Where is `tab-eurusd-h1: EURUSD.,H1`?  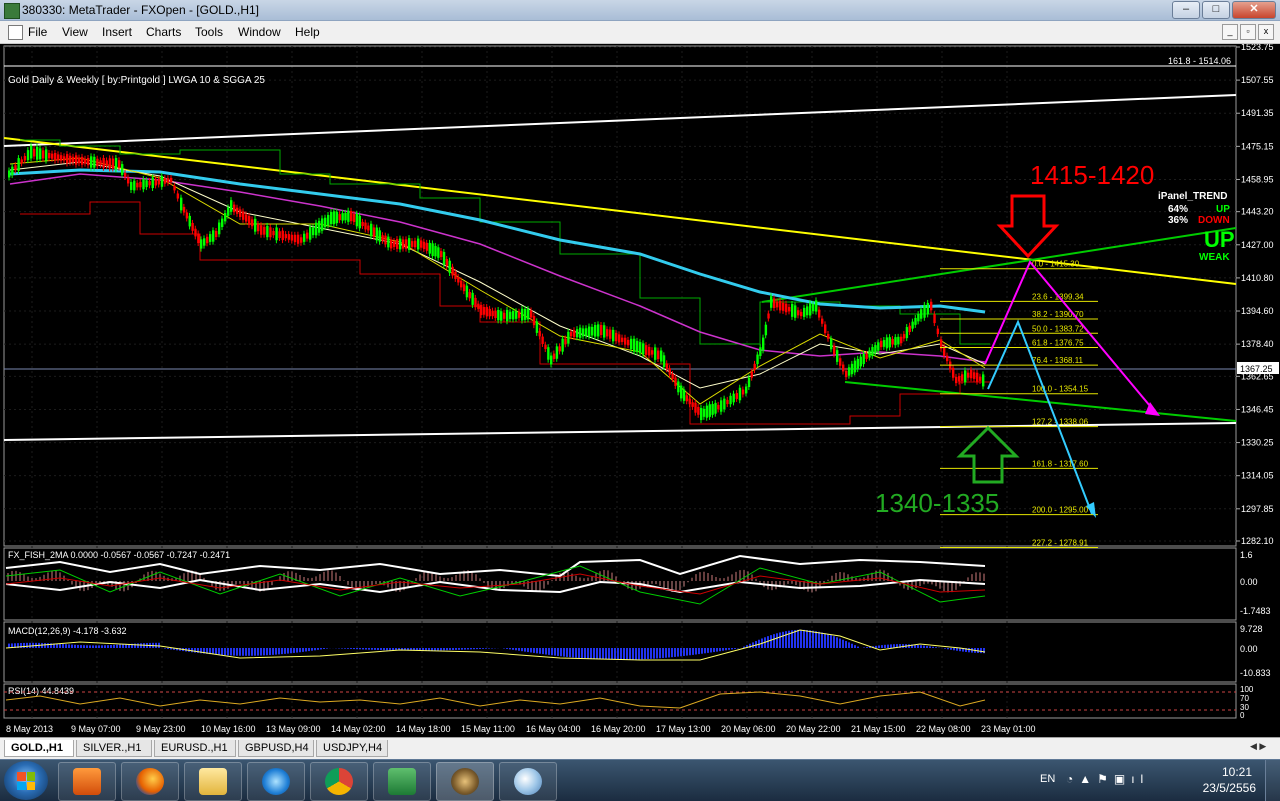
tab-eurusd-h1: EURUSD.,H1 is located at coordinates (195, 748).